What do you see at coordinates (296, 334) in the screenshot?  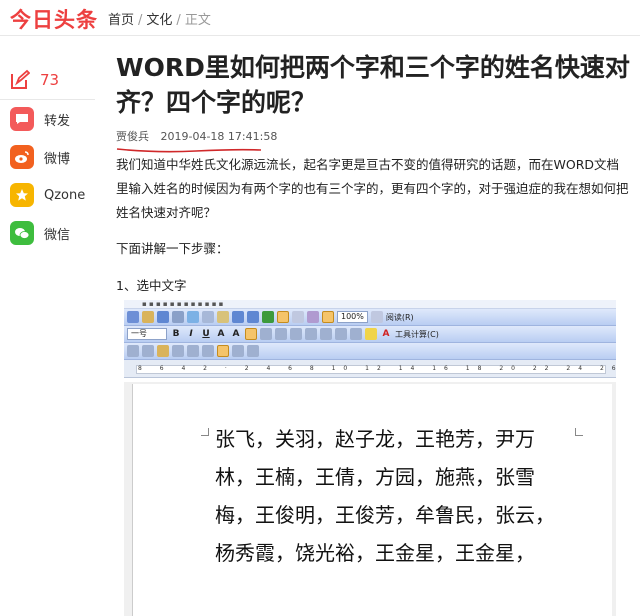 I see `justify-icon` at bounding box center [296, 334].